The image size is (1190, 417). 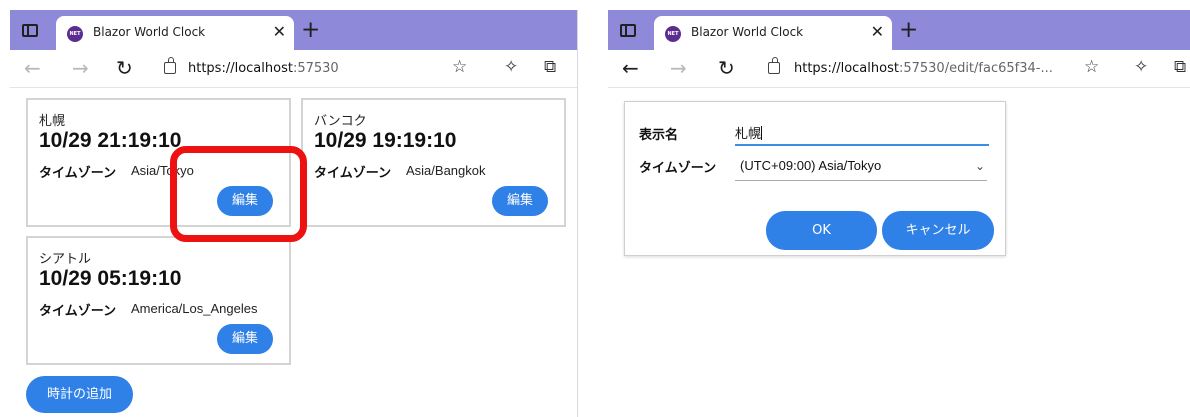 I want to click on clock-time: 10/29 05:19:10, so click(x=110, y=278).